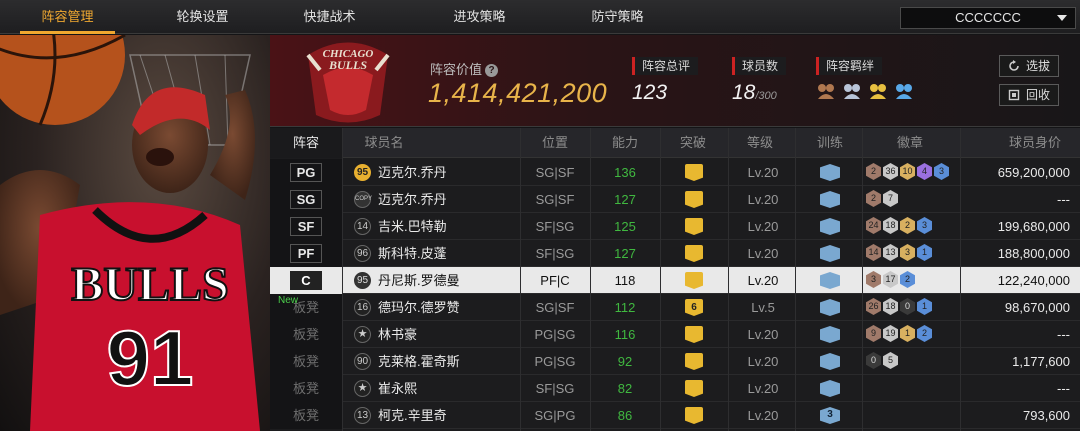 The height and width of the screenshot is (431, 1080). What do you see at coordinates (760, 143) in the screenshot?
I see `col-level: 等级` at bounding box center [760, 143].